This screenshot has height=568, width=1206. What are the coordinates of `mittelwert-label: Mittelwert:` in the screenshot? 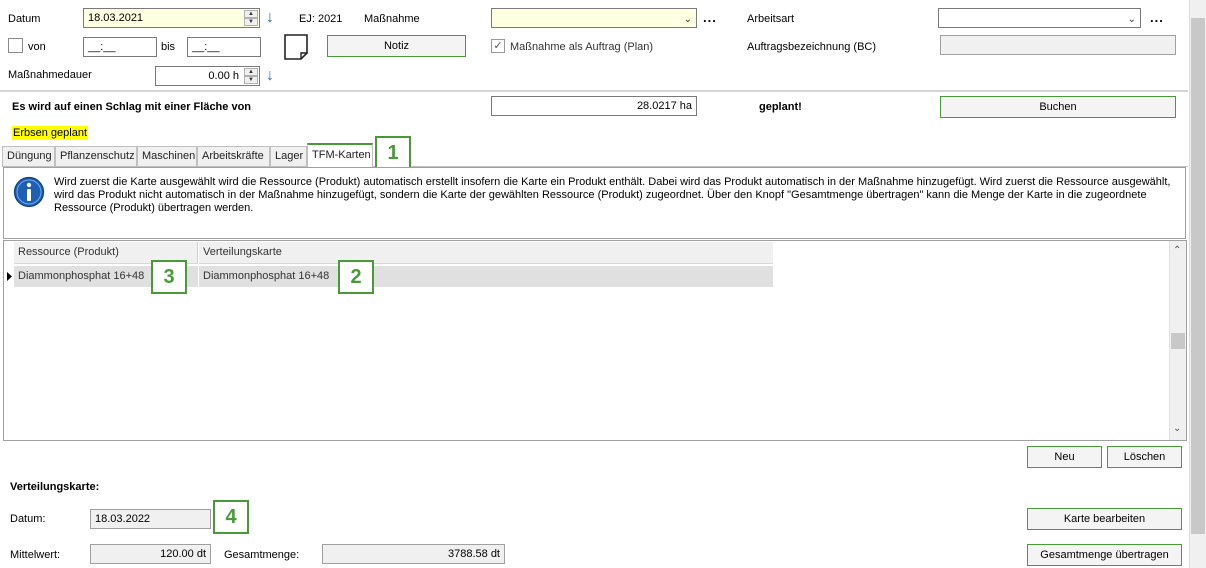 It's located at (35, 555).